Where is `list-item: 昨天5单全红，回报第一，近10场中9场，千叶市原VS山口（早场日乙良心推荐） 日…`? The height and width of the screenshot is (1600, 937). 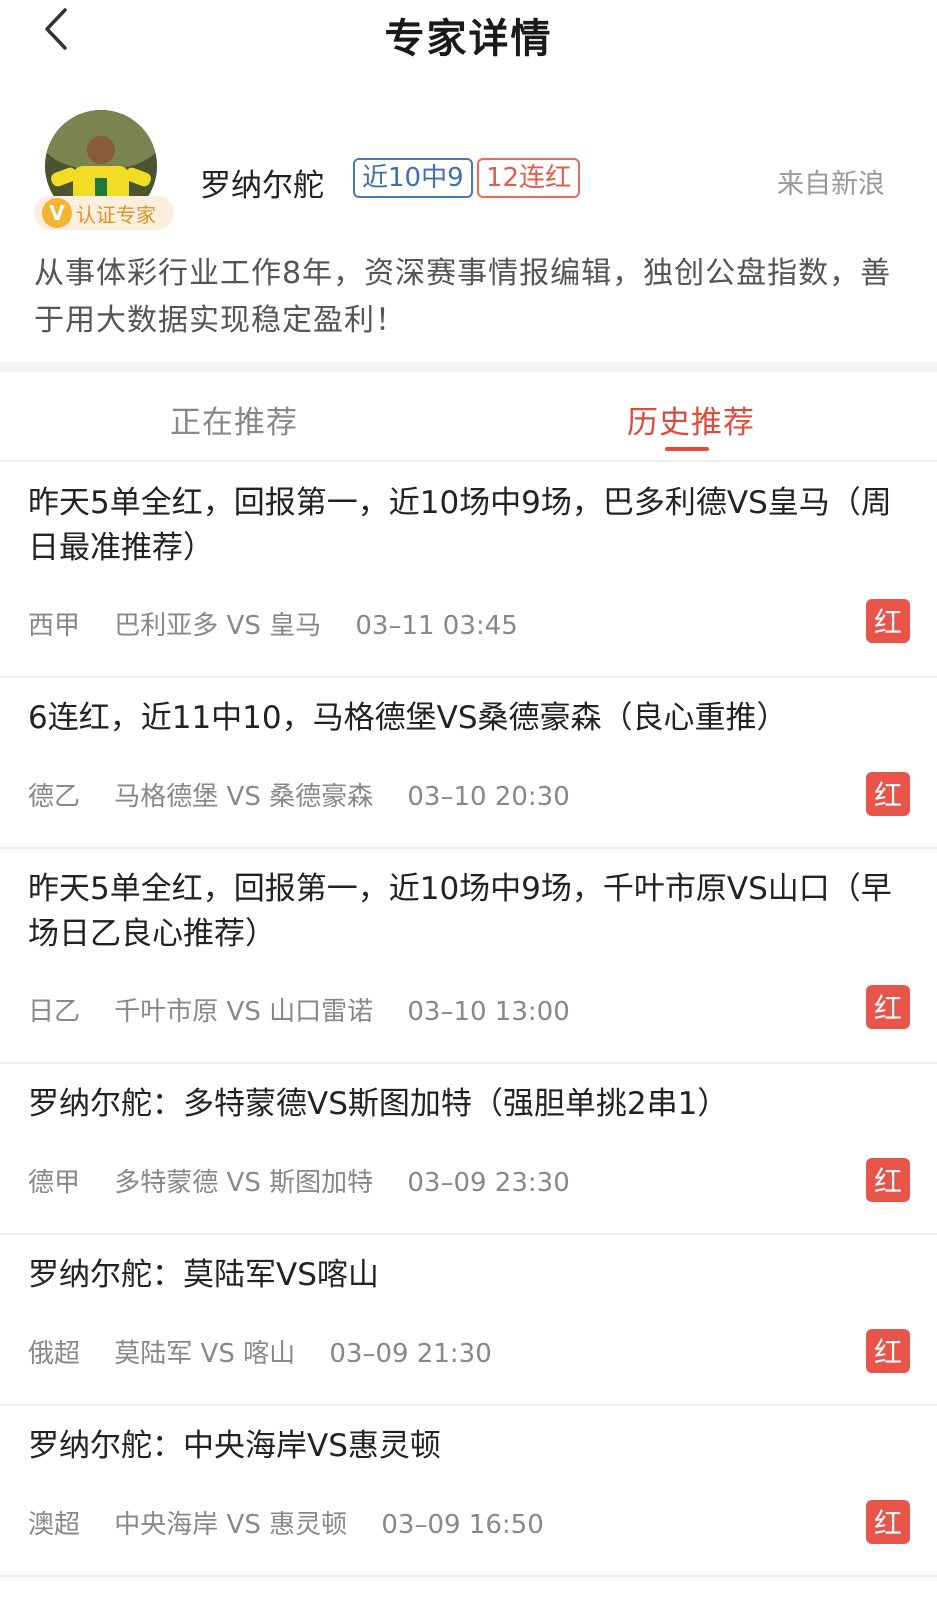 list-item: 昨天5单全红，回报第一，近10场中9场，千叶市原VS山口（早场日乙良心推荐） 日… is located at coordinates (468, 956).